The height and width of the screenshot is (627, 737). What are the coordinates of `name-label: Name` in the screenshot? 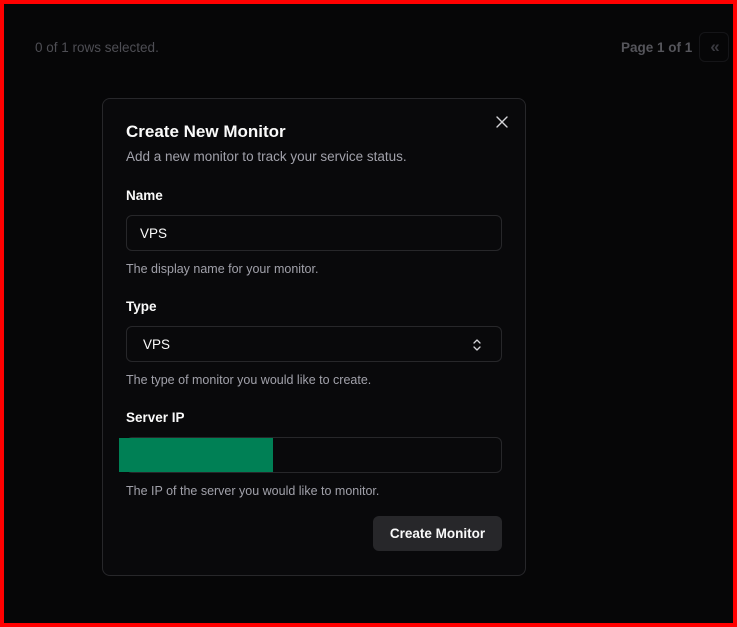 It's located at (144, 195).